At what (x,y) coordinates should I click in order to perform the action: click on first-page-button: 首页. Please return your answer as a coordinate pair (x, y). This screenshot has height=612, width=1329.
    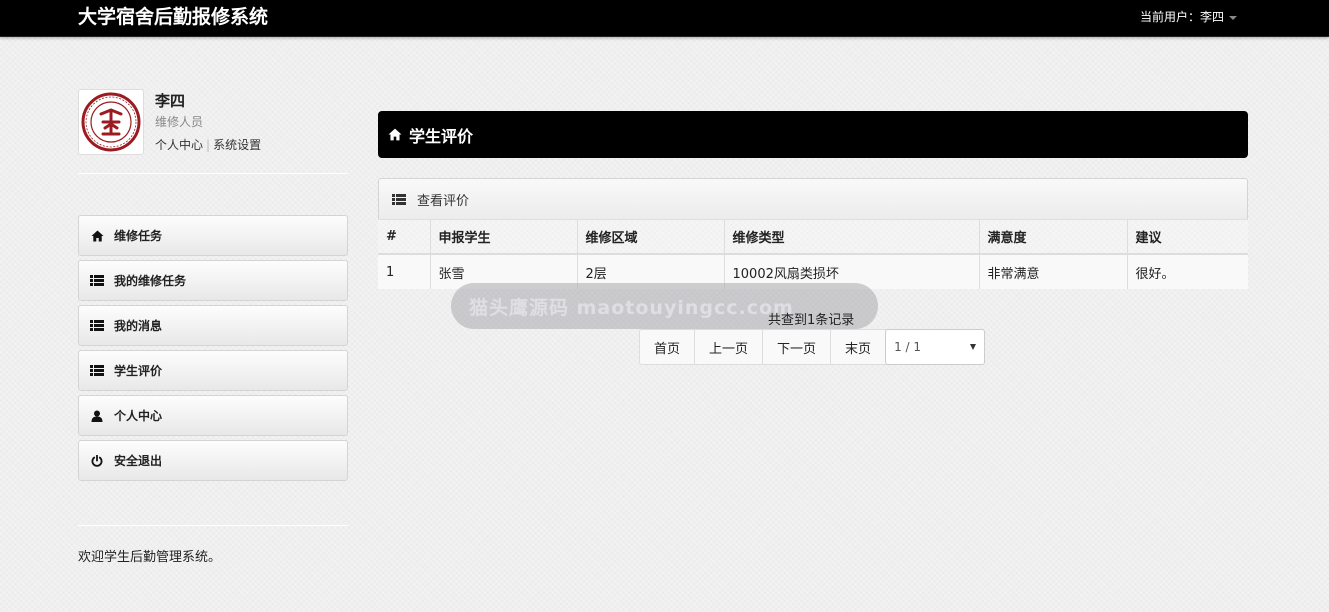
    Looking at the image, I should click on (667, 347).